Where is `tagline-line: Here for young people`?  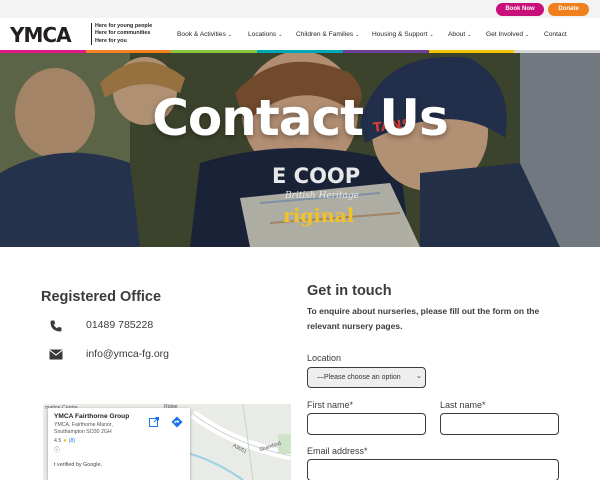
tagline-line: Here for young people is located at coordinates (124, 26).